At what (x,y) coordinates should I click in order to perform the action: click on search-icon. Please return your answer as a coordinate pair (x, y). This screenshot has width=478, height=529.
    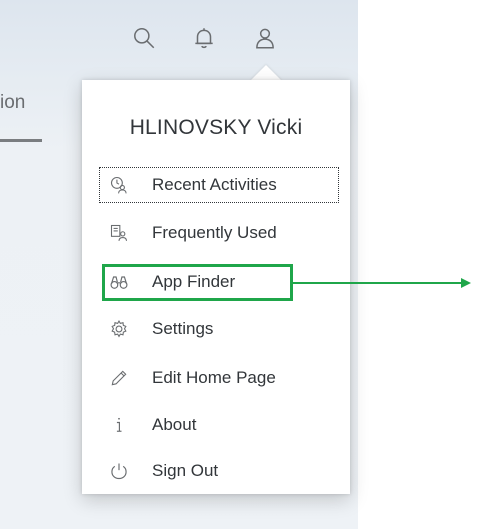
    Looking at the image, I should click on (144, 38).